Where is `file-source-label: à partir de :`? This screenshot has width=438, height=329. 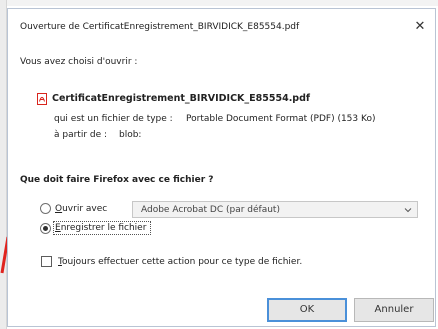
file-source-label: à partir de : is located at coordinates (81, 135).